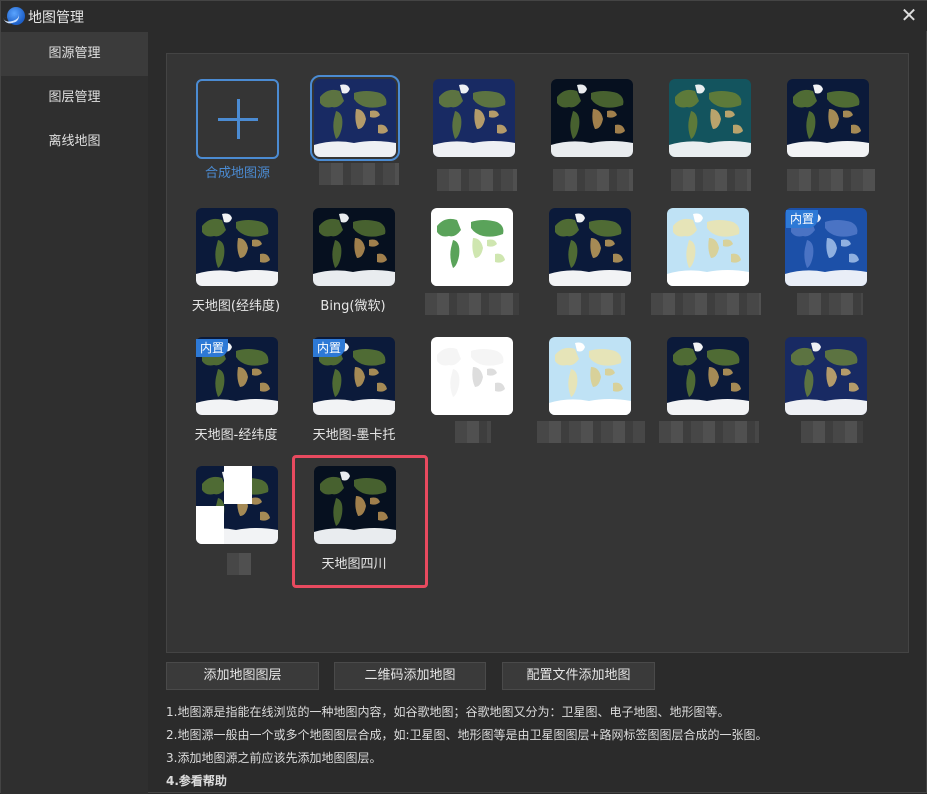  I want to click on sidebar-item-offline-map: 离线地图, so click(74, 142).